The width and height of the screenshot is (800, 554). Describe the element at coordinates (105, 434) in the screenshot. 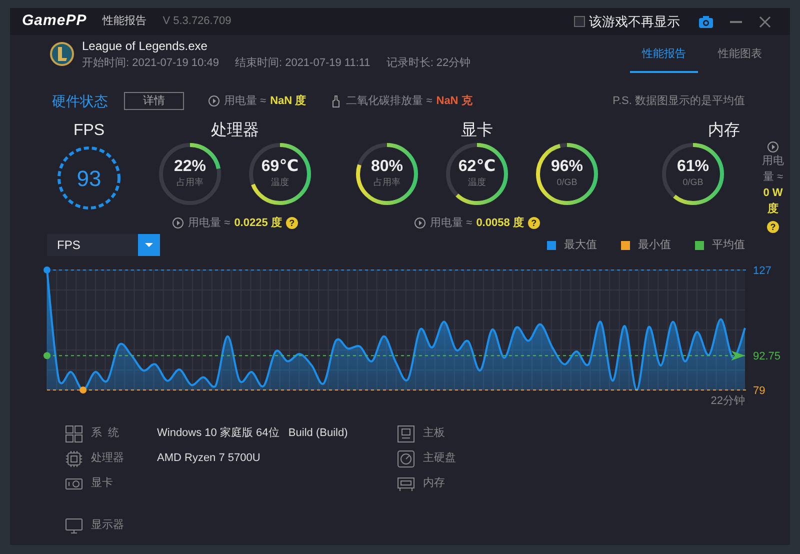

I see `info-label: 系 统` at that location.